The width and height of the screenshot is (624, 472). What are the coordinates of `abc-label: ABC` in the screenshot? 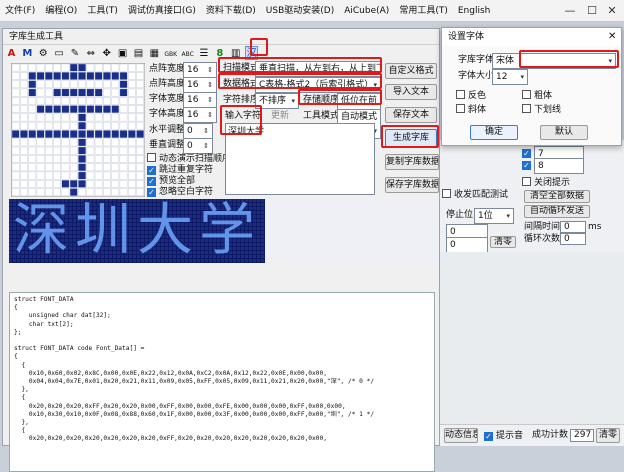 It's located at (188, 55).